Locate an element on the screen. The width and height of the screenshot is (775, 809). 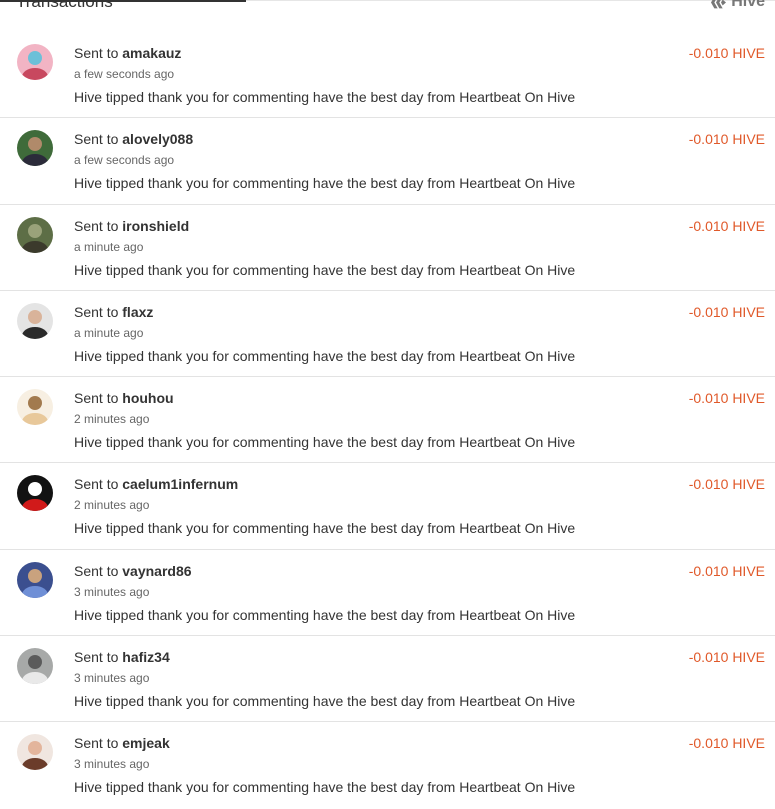
page-title: Transactions is located at coordinates (64, 5).